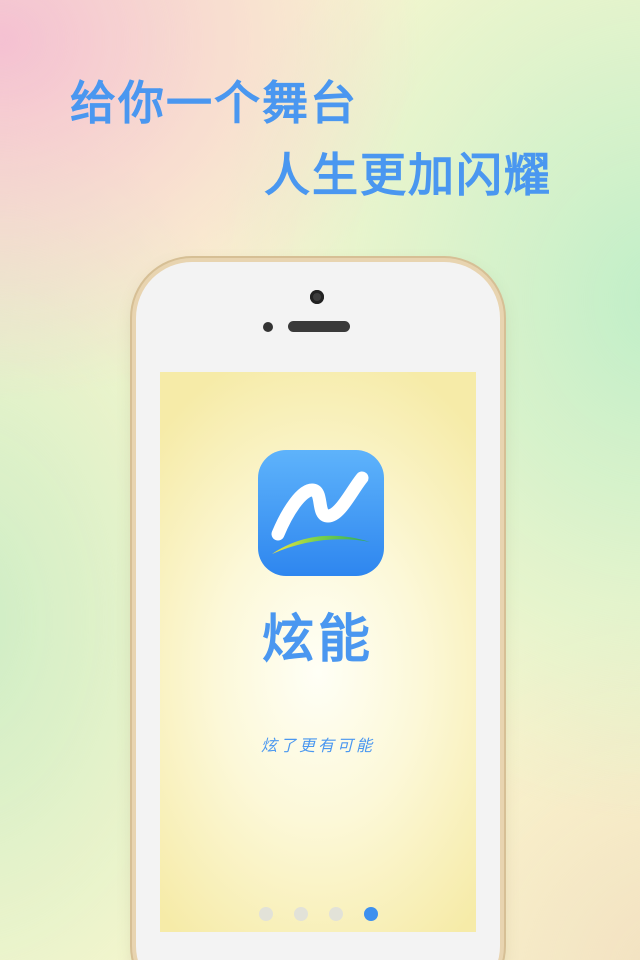  Describe the element at coordinates (408, 175) in the screenshot. I see `headline-line-2: 人生更加闪耀` at that location.